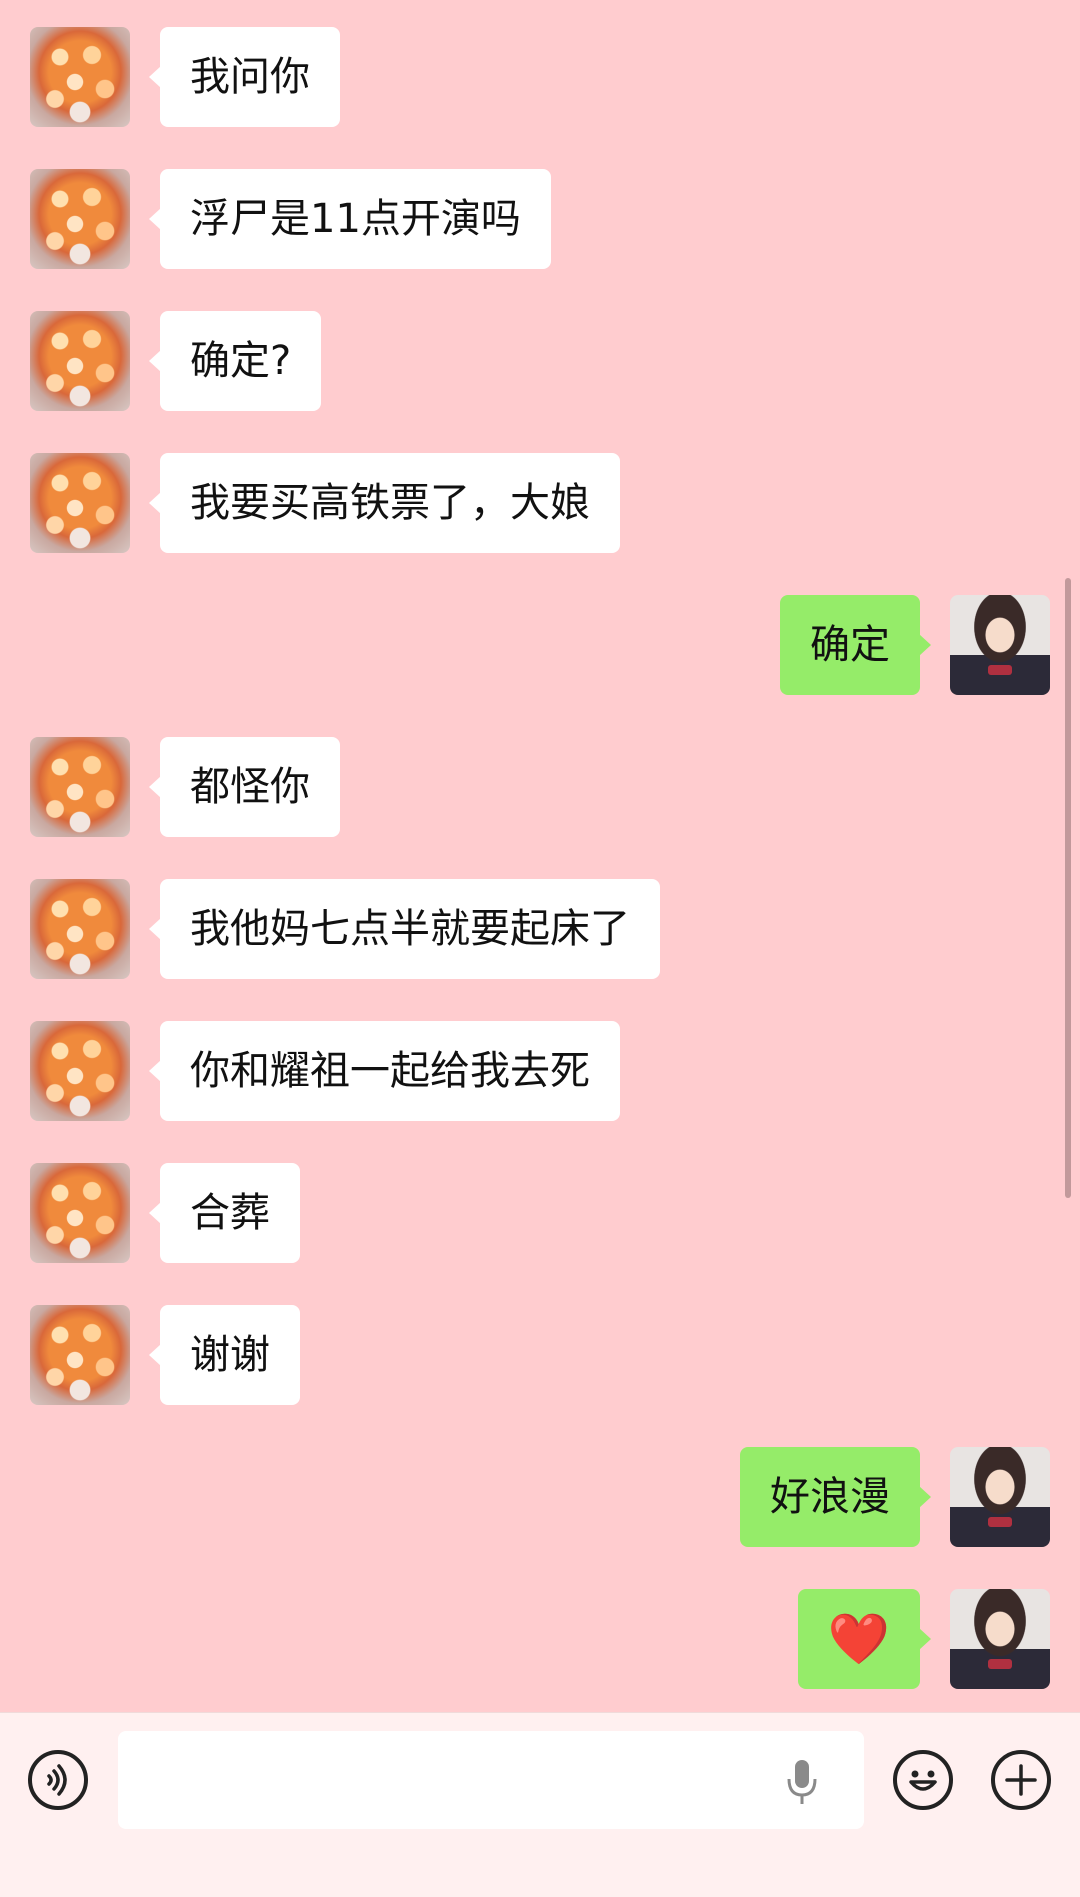 The image size is (1080, 1897). What do you see at coordinates (540, 787) in the screenshot?
I see `incoming-message: 都怪你` at bounding box center [540, 787].